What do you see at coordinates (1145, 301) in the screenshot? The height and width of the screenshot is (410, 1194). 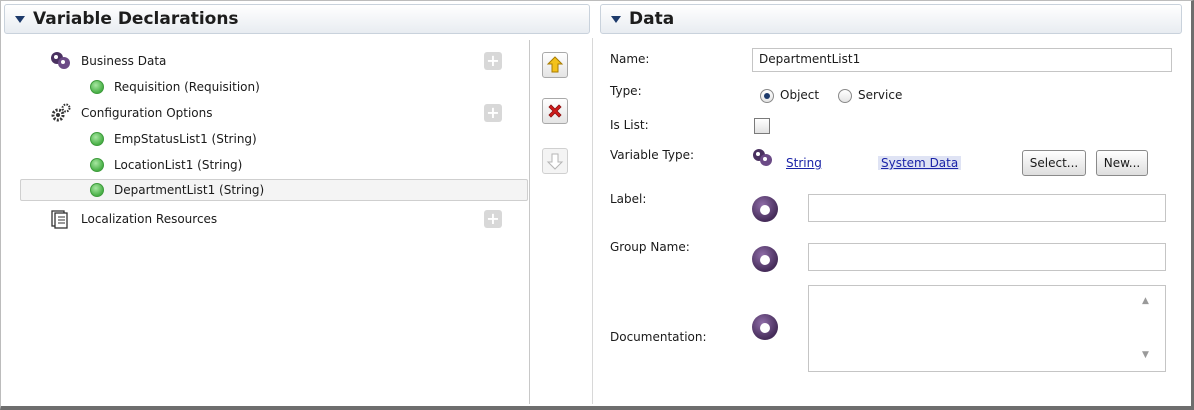 I see `scroll-up-icon: ▲` at bounding box center [1145, 301].